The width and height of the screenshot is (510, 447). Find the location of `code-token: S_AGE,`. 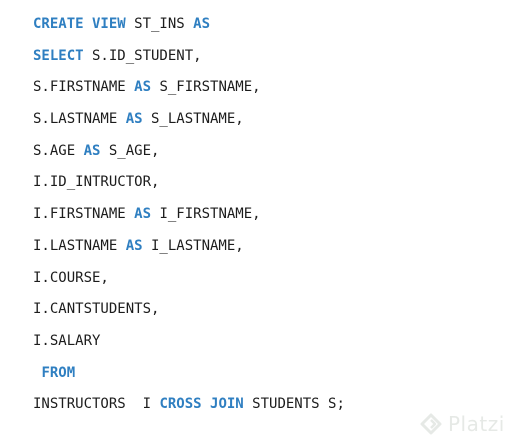

code-token: S_AGE, is located at coordinates (130, 150).